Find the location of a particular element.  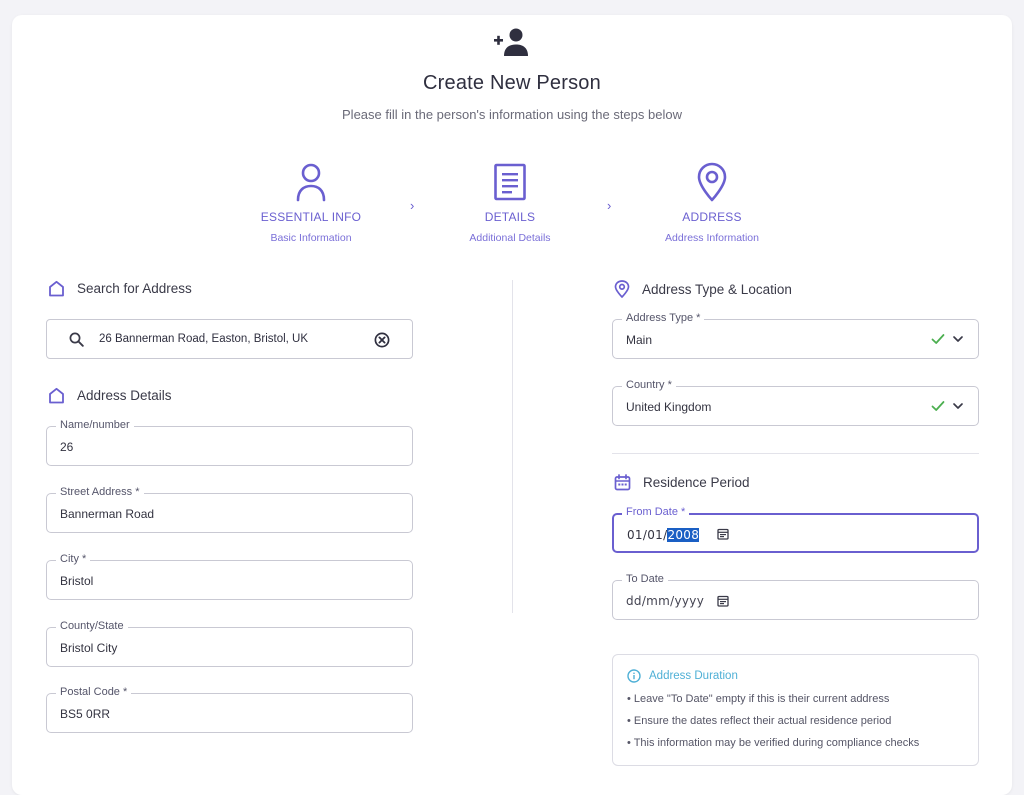

address-search-input: 26 Bannerman Road, Easton, Bristol, UK is located at coordinates (229, 339).